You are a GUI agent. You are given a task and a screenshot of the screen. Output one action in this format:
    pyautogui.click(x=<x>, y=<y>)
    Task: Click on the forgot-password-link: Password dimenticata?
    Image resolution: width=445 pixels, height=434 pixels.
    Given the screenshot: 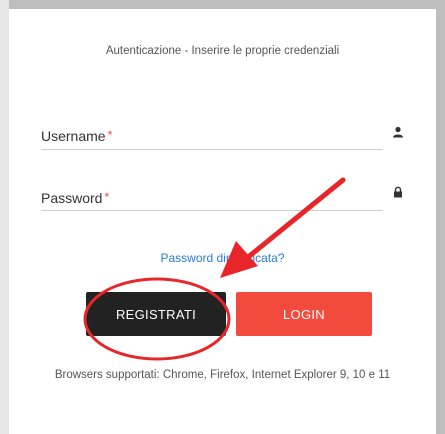 What is the action you would take?
    pyautogui.click(x=222, y=258)
    